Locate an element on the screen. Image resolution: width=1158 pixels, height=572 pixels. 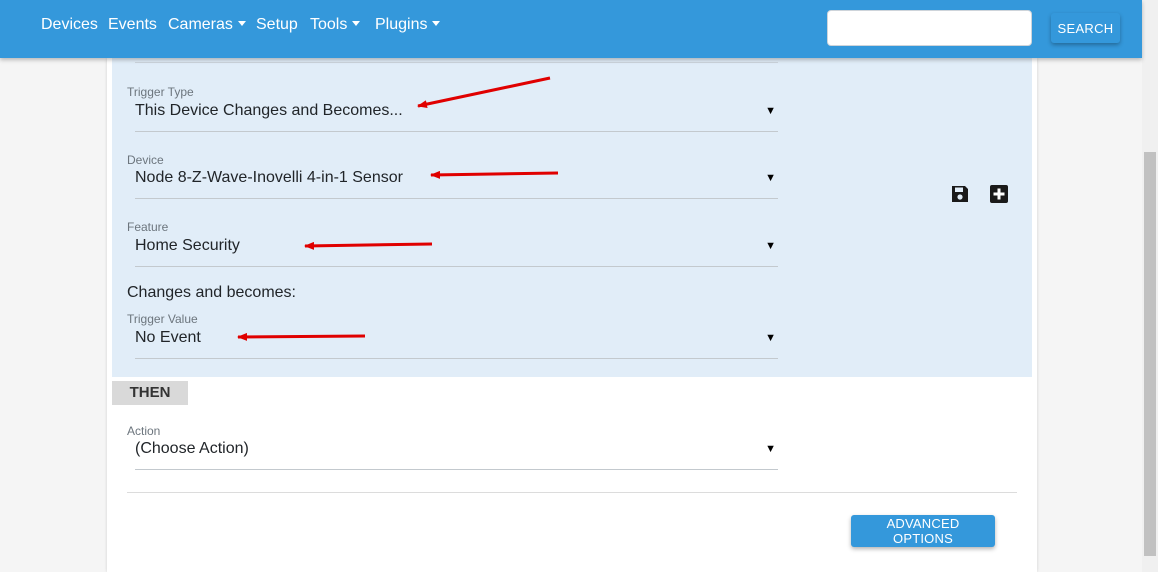
nav-cameras: Cameras is located at coordinates (207, 25).